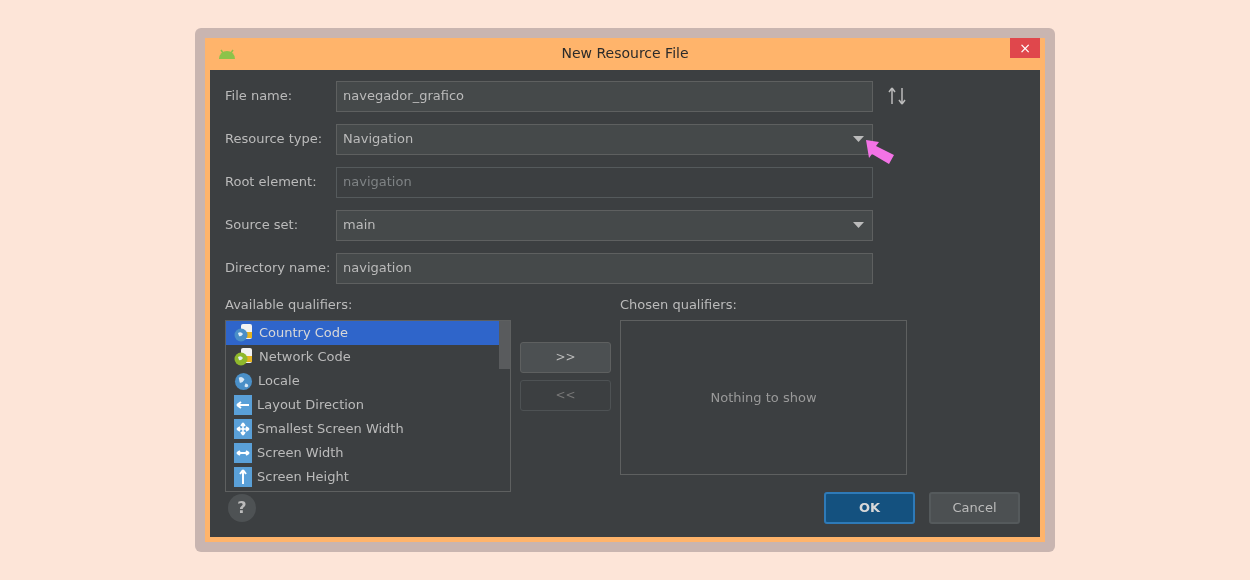 Image resolution: width=1250 pixels, height=580 pixels. What do you see at coordinates (880, 152) in the screenshot?
I see `pointer-arrow-icon` at bounding box center [880, 152].